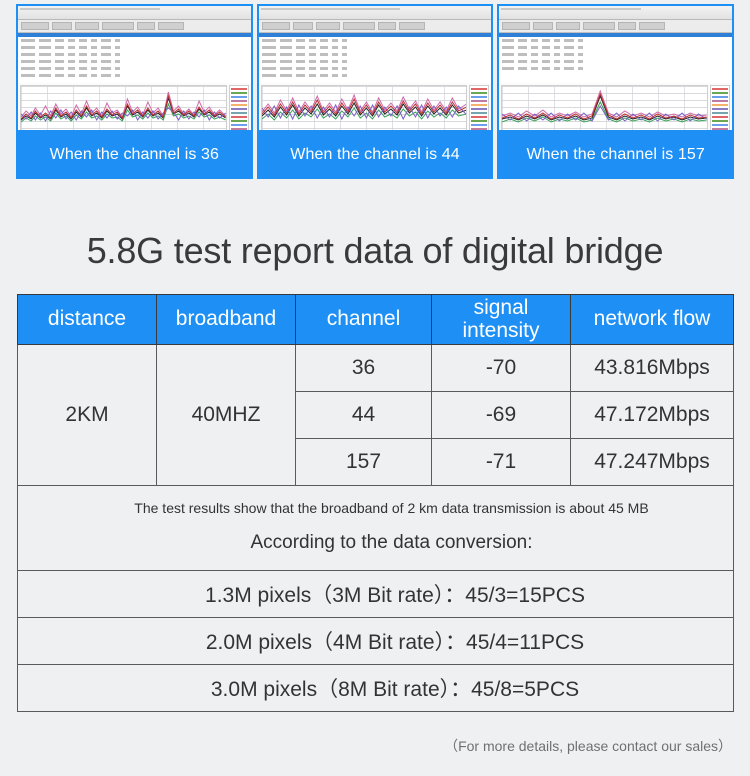 The height and width of the screenshot is (776, 750). I want to click on cell-network-flow: 43.816Mbps, so click(652, 368).